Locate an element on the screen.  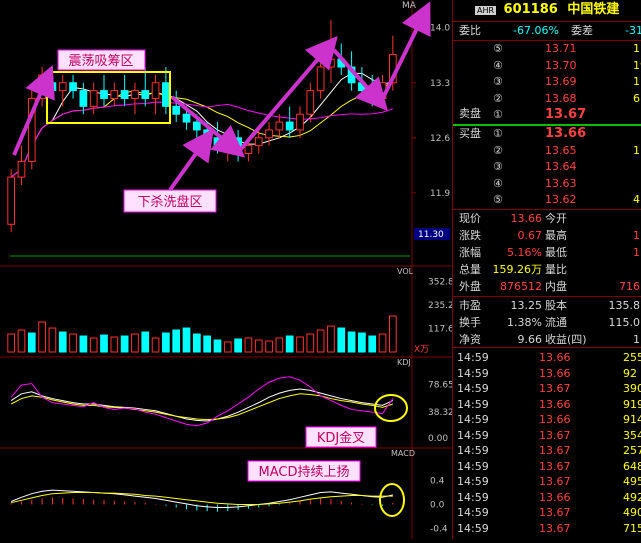
stat-row: 涨跌 0.67 最高 1 is located at coordinates (547, 236).